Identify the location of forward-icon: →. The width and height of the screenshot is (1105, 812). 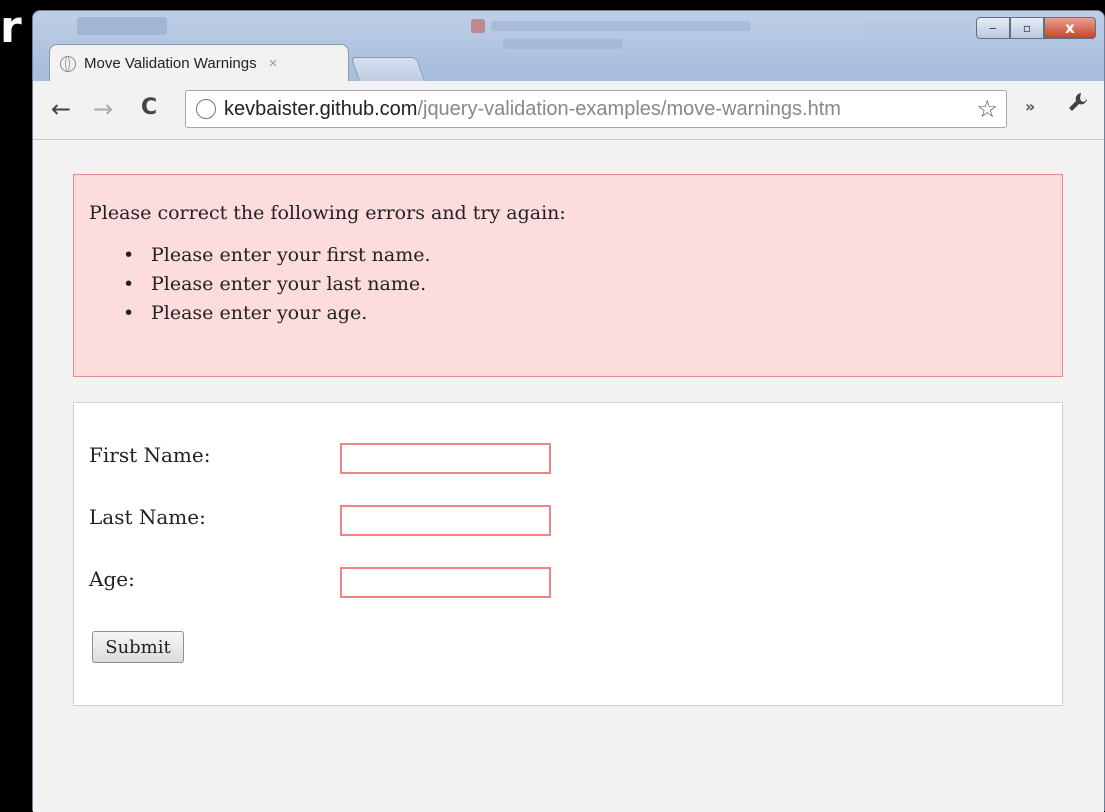
(103, 109).